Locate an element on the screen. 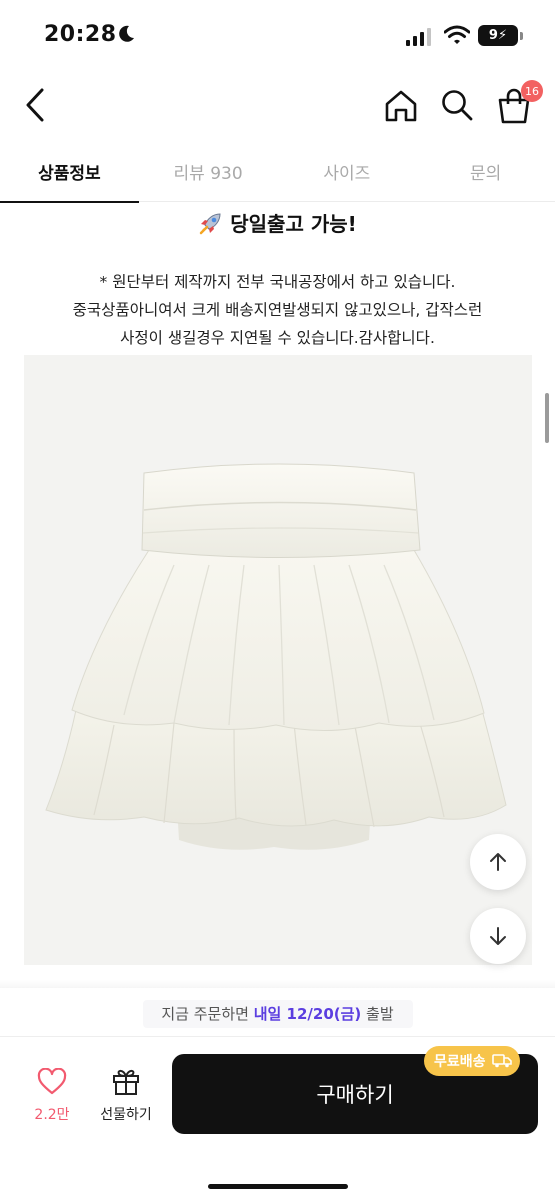 The image size is (555, 1200). bottom-divider is located at coordinates (277, 1036).